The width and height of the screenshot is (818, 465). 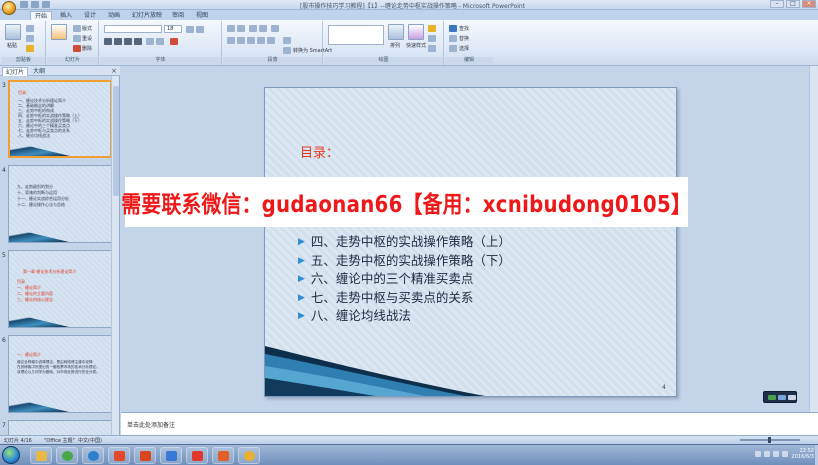 What do you see at coordinates (171, 455) in the screenshot?
I see `taskbar-app-media` at bounding box center [171, 455].